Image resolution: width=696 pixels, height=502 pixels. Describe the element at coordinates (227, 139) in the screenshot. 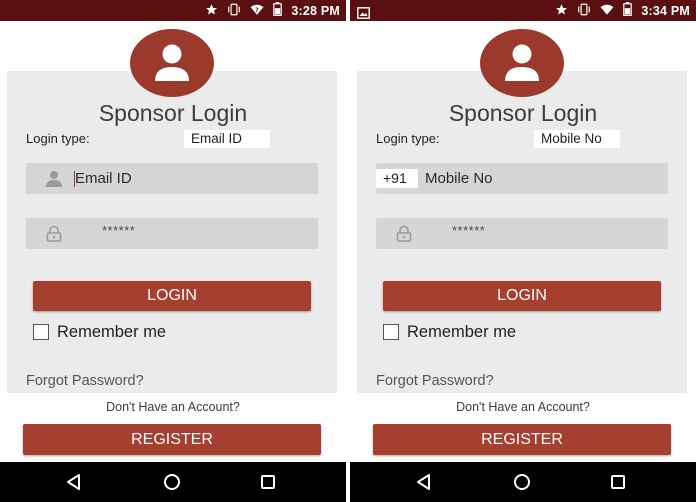

I see `login-type-selector: Email ID` at that location.